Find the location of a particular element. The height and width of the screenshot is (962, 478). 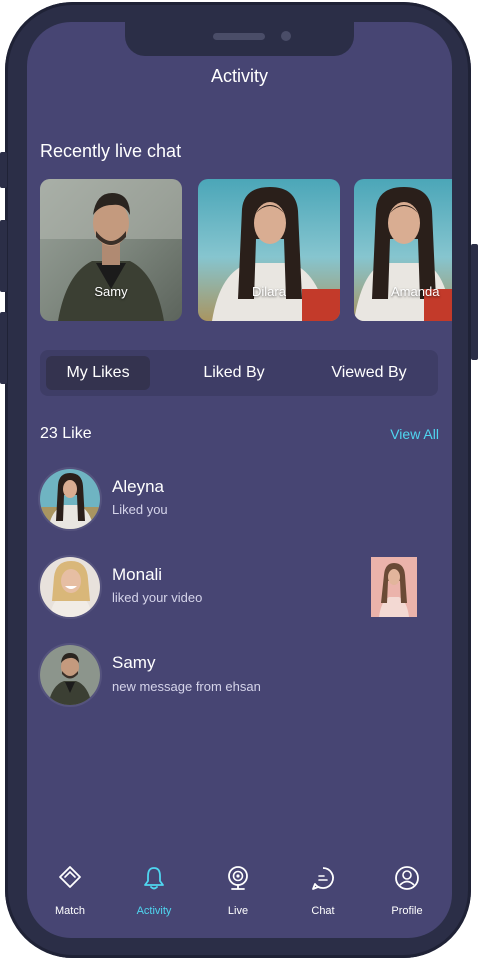

nav-live: Live is located at coordinates (238, 893).